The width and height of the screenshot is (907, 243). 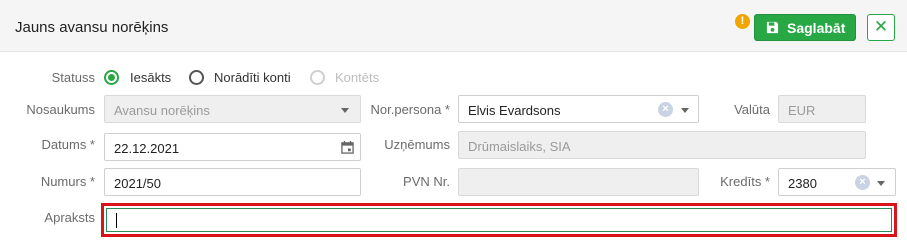 What do you see at coordinates (67, 181) in the screenshot?
I see `numurs-label: Numurs *` at bounding box center [67, 181].